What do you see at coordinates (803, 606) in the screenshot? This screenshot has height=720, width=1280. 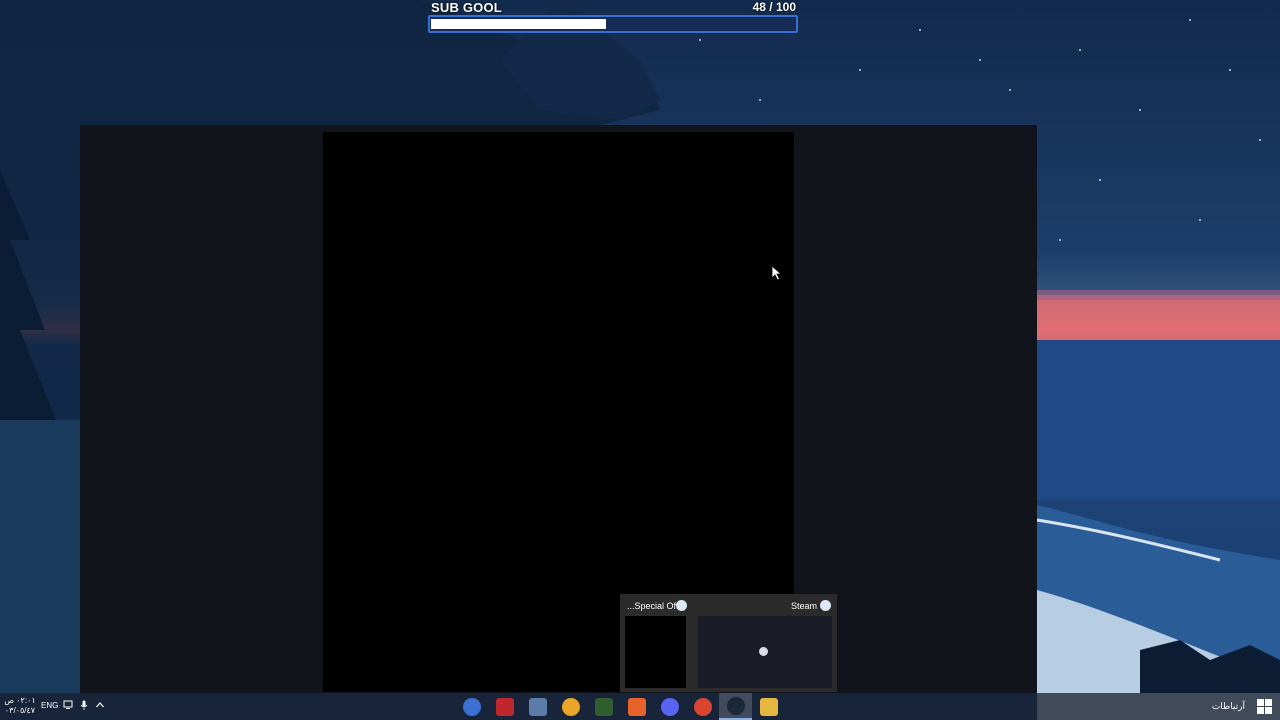 I see `thumbnail-title: Steam` at bounding box center [803, 606].